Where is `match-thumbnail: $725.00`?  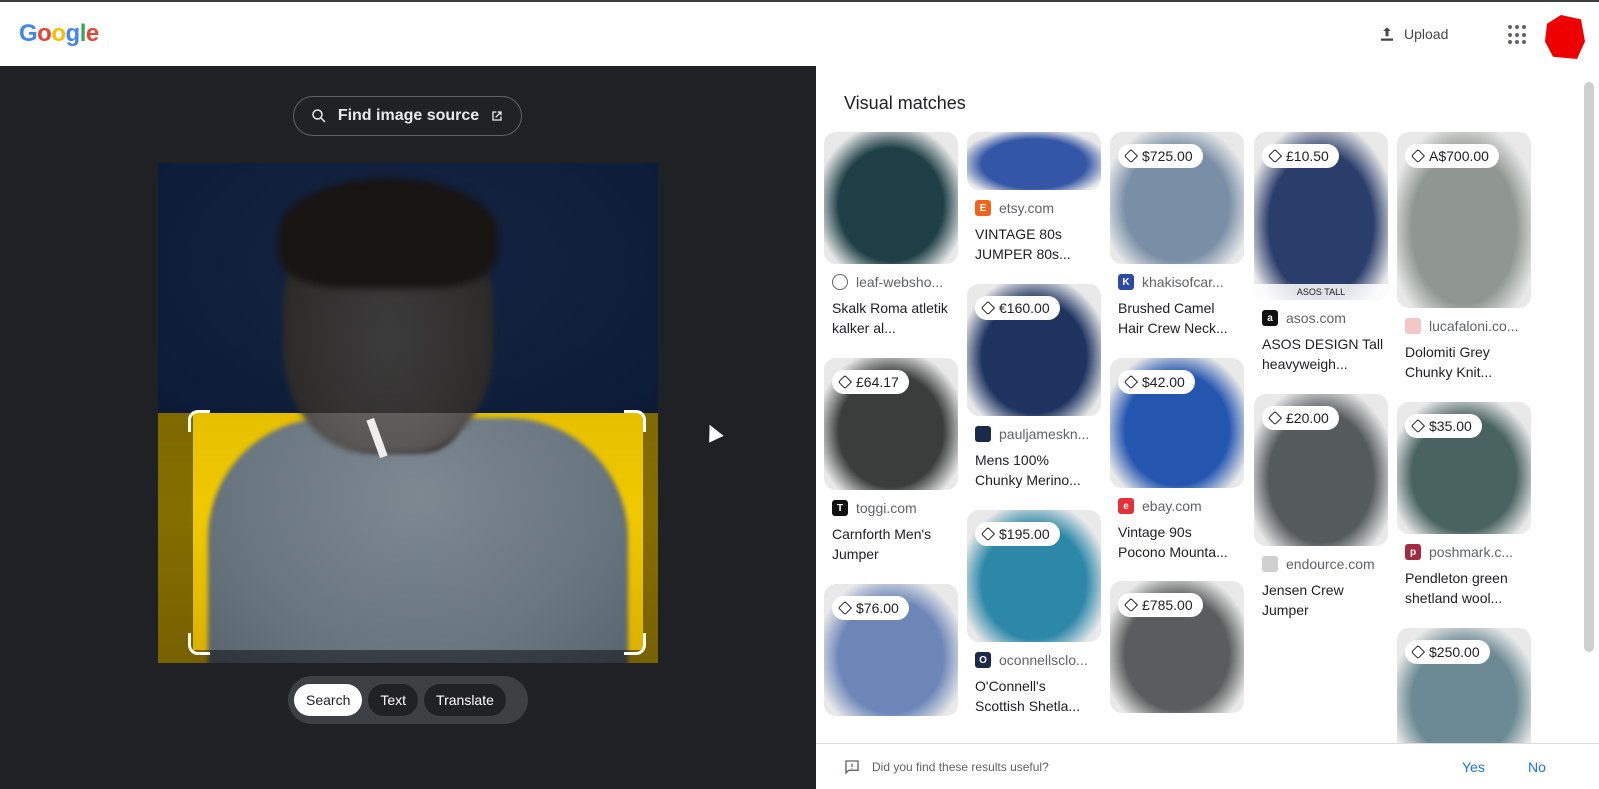 match-thumbnail: $725.00 is located at coordinates (1177, 198).